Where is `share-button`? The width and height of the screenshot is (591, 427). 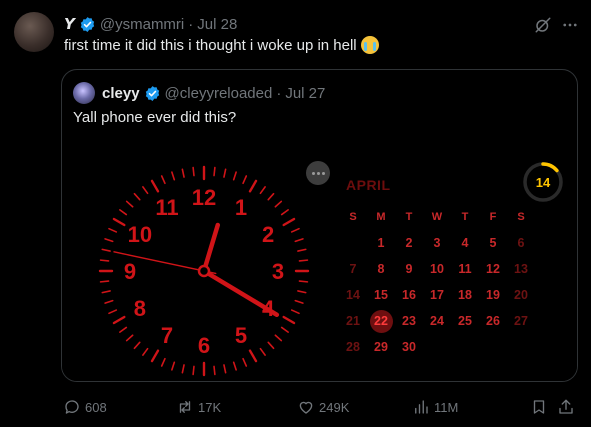
share-button is located at coordinates (566, 407).